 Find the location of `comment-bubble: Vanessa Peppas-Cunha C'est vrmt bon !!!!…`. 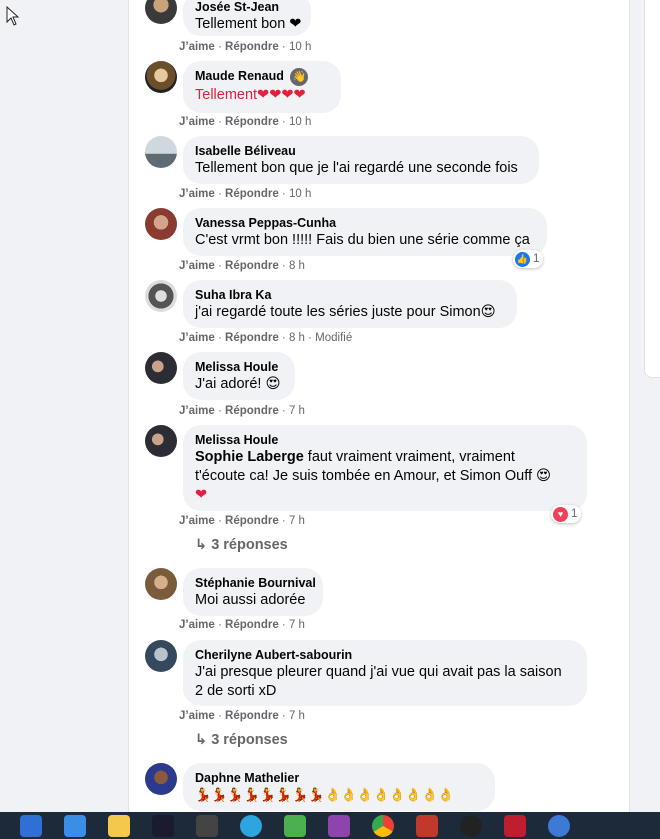

comment-bubble: Vanessa Peppas-Cunha C'est vrmt bon !!!!… is located at coordinates (365, 232).